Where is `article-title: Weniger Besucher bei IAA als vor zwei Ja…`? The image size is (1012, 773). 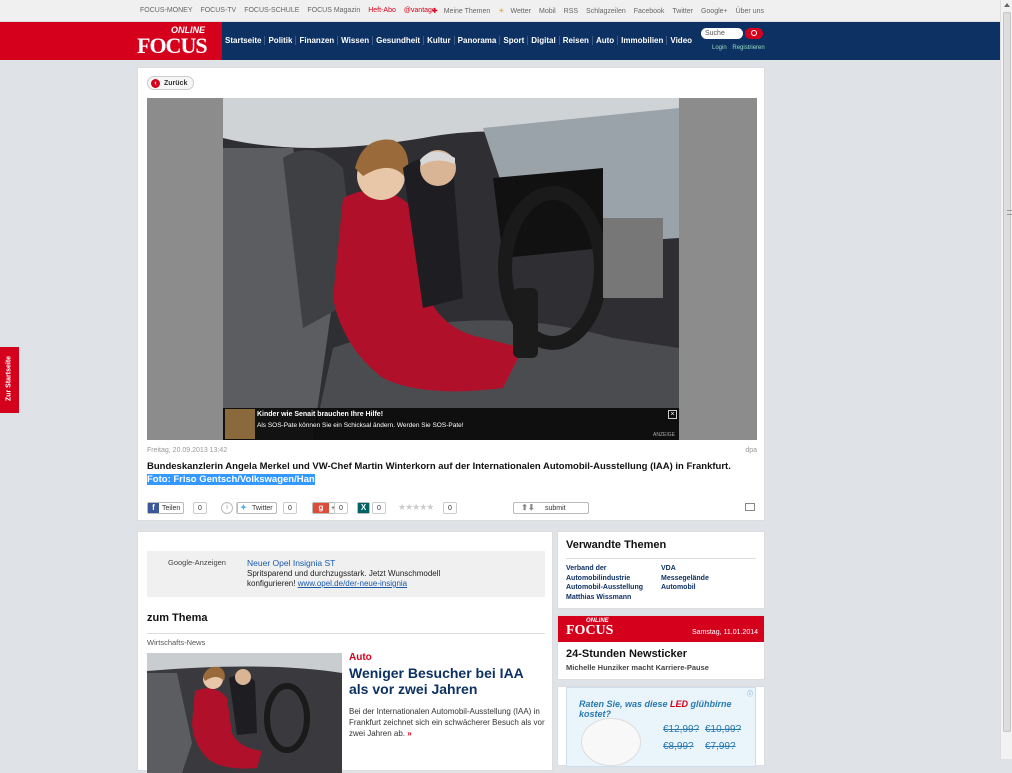 article-title: Weniger Besucher bei IAA als vor zwei Ja… is located at coordinates (444, 681).